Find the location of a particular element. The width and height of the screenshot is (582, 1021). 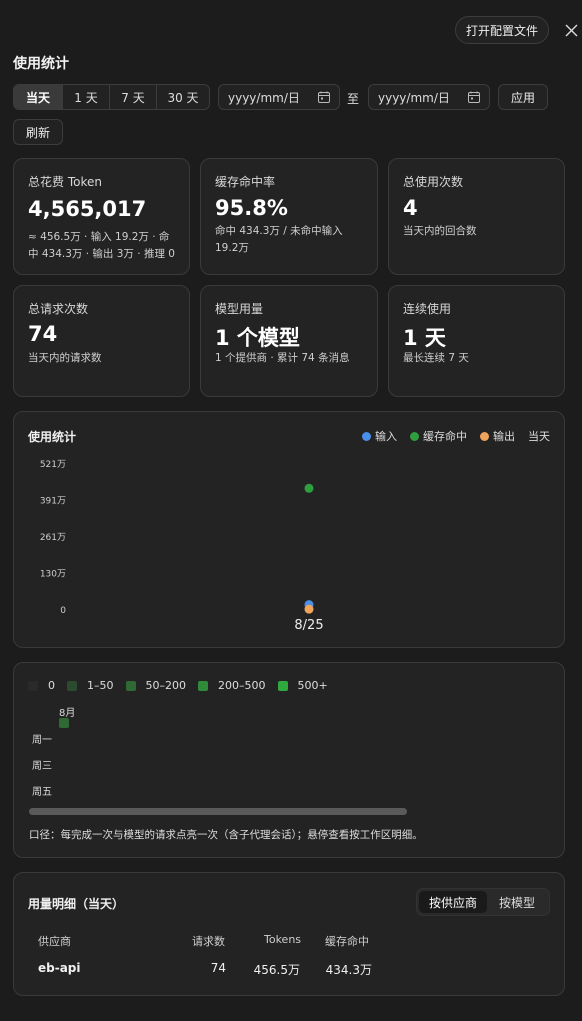

open-config-button: 打开配置文件 is located at coordinates (502, 30).